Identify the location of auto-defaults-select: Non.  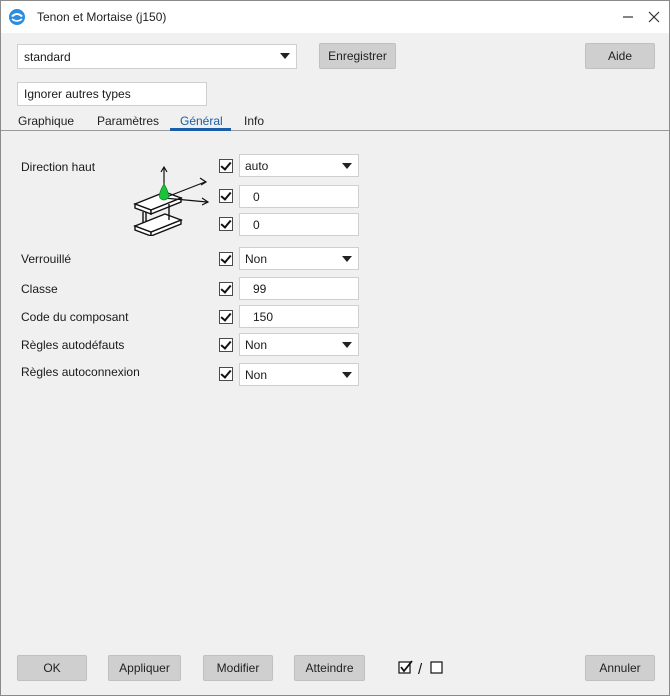
(299, 344).